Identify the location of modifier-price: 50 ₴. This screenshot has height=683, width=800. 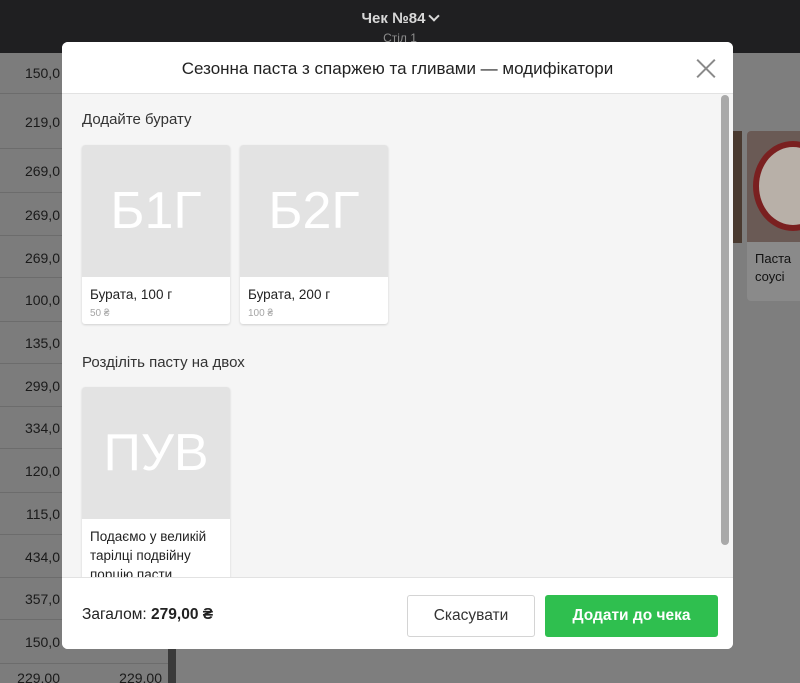
(100, 313).